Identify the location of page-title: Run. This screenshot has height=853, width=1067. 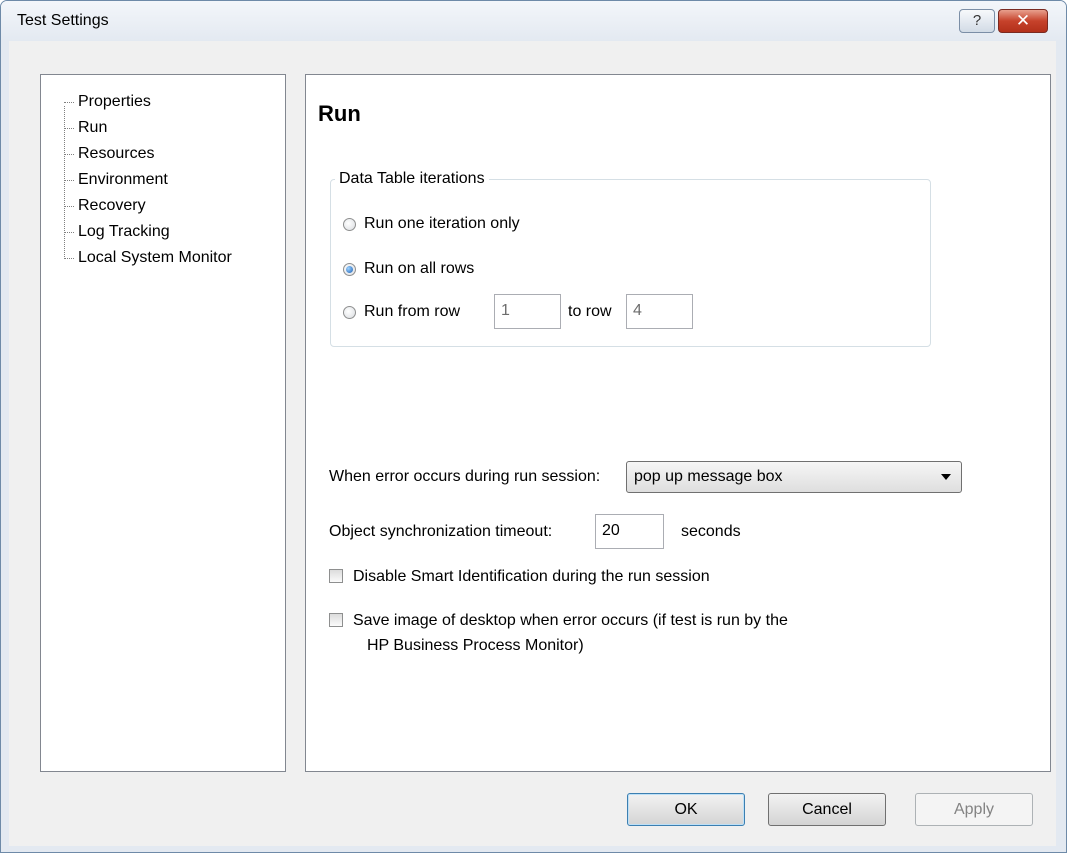
(339, 113).